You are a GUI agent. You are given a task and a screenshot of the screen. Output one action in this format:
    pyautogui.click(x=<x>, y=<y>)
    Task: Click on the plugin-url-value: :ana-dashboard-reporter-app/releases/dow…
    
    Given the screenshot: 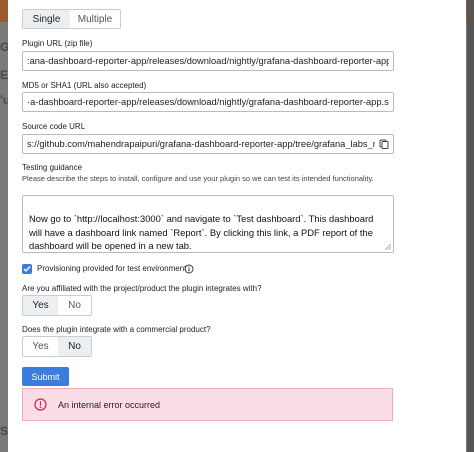 What is the action you would take?
    pyautogui.click(x=208, y=61)
    